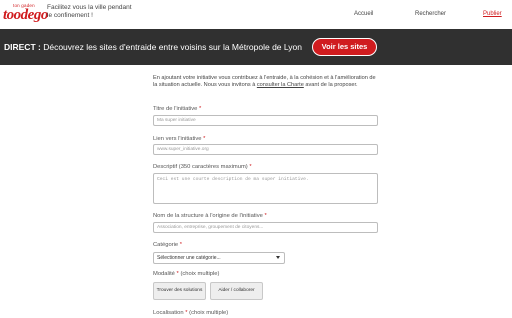 This screenshot has height=318, width=512. I want to click on chevron-down-icon, so click(278, 257).